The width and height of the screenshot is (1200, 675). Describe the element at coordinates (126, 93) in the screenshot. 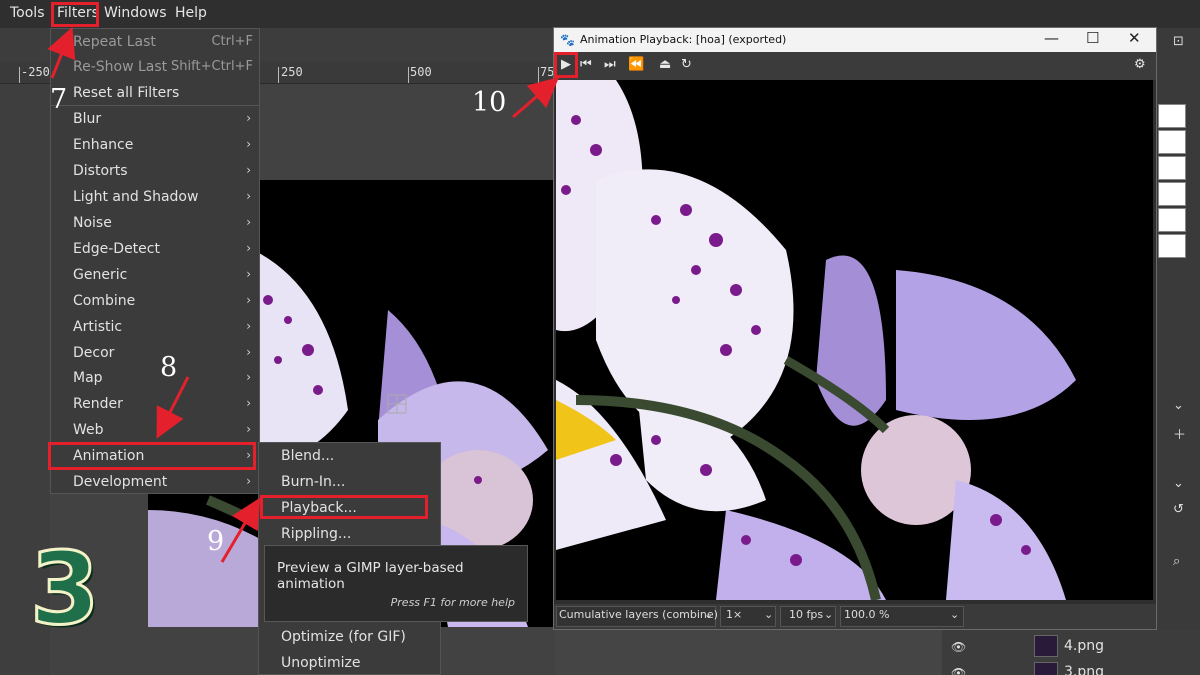

I see `menu-item-reset-all-filters: Reset all Filters` at that location.